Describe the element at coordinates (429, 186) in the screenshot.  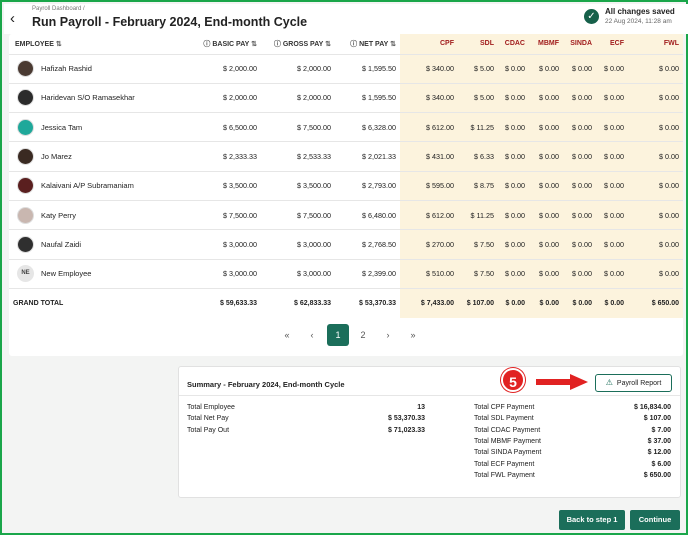
I see `cpf-cell: $ 595.00` at that location.